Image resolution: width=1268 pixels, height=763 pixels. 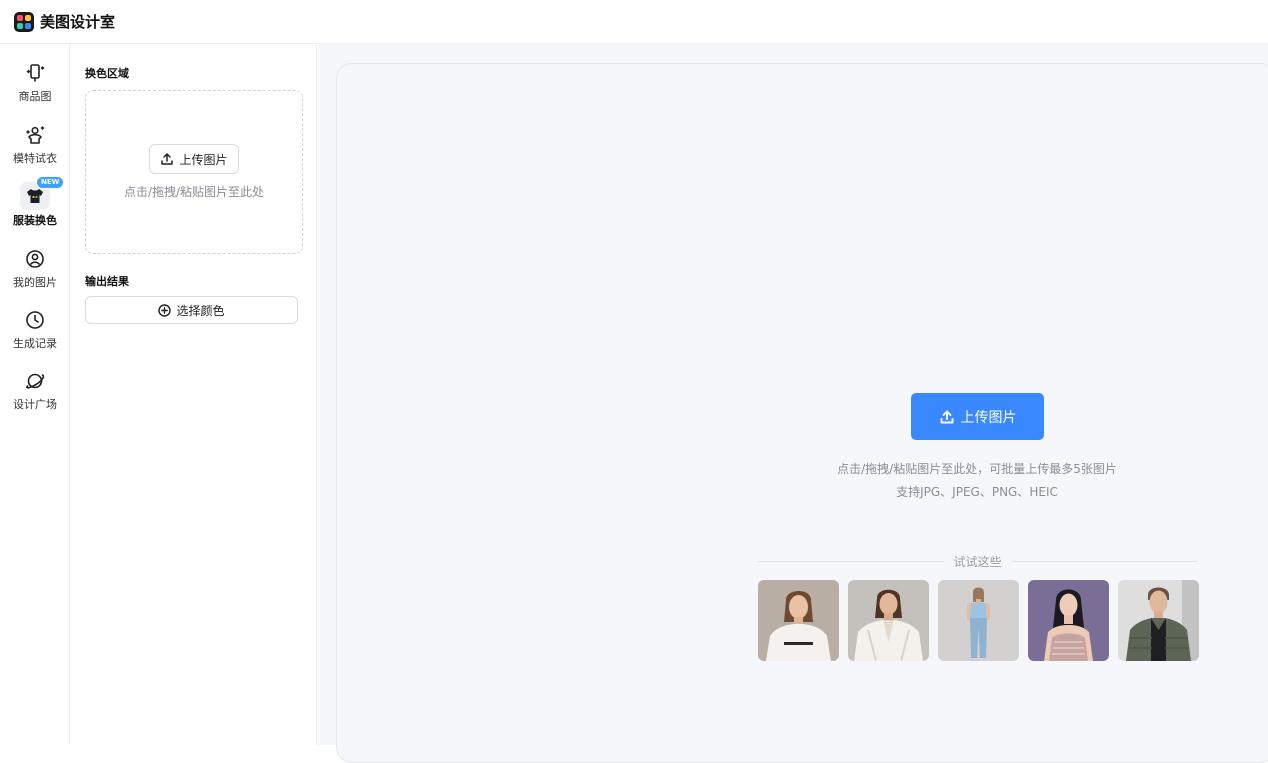 I want to click on model-puffer-vest-photo, so click(x=1158, y=620).